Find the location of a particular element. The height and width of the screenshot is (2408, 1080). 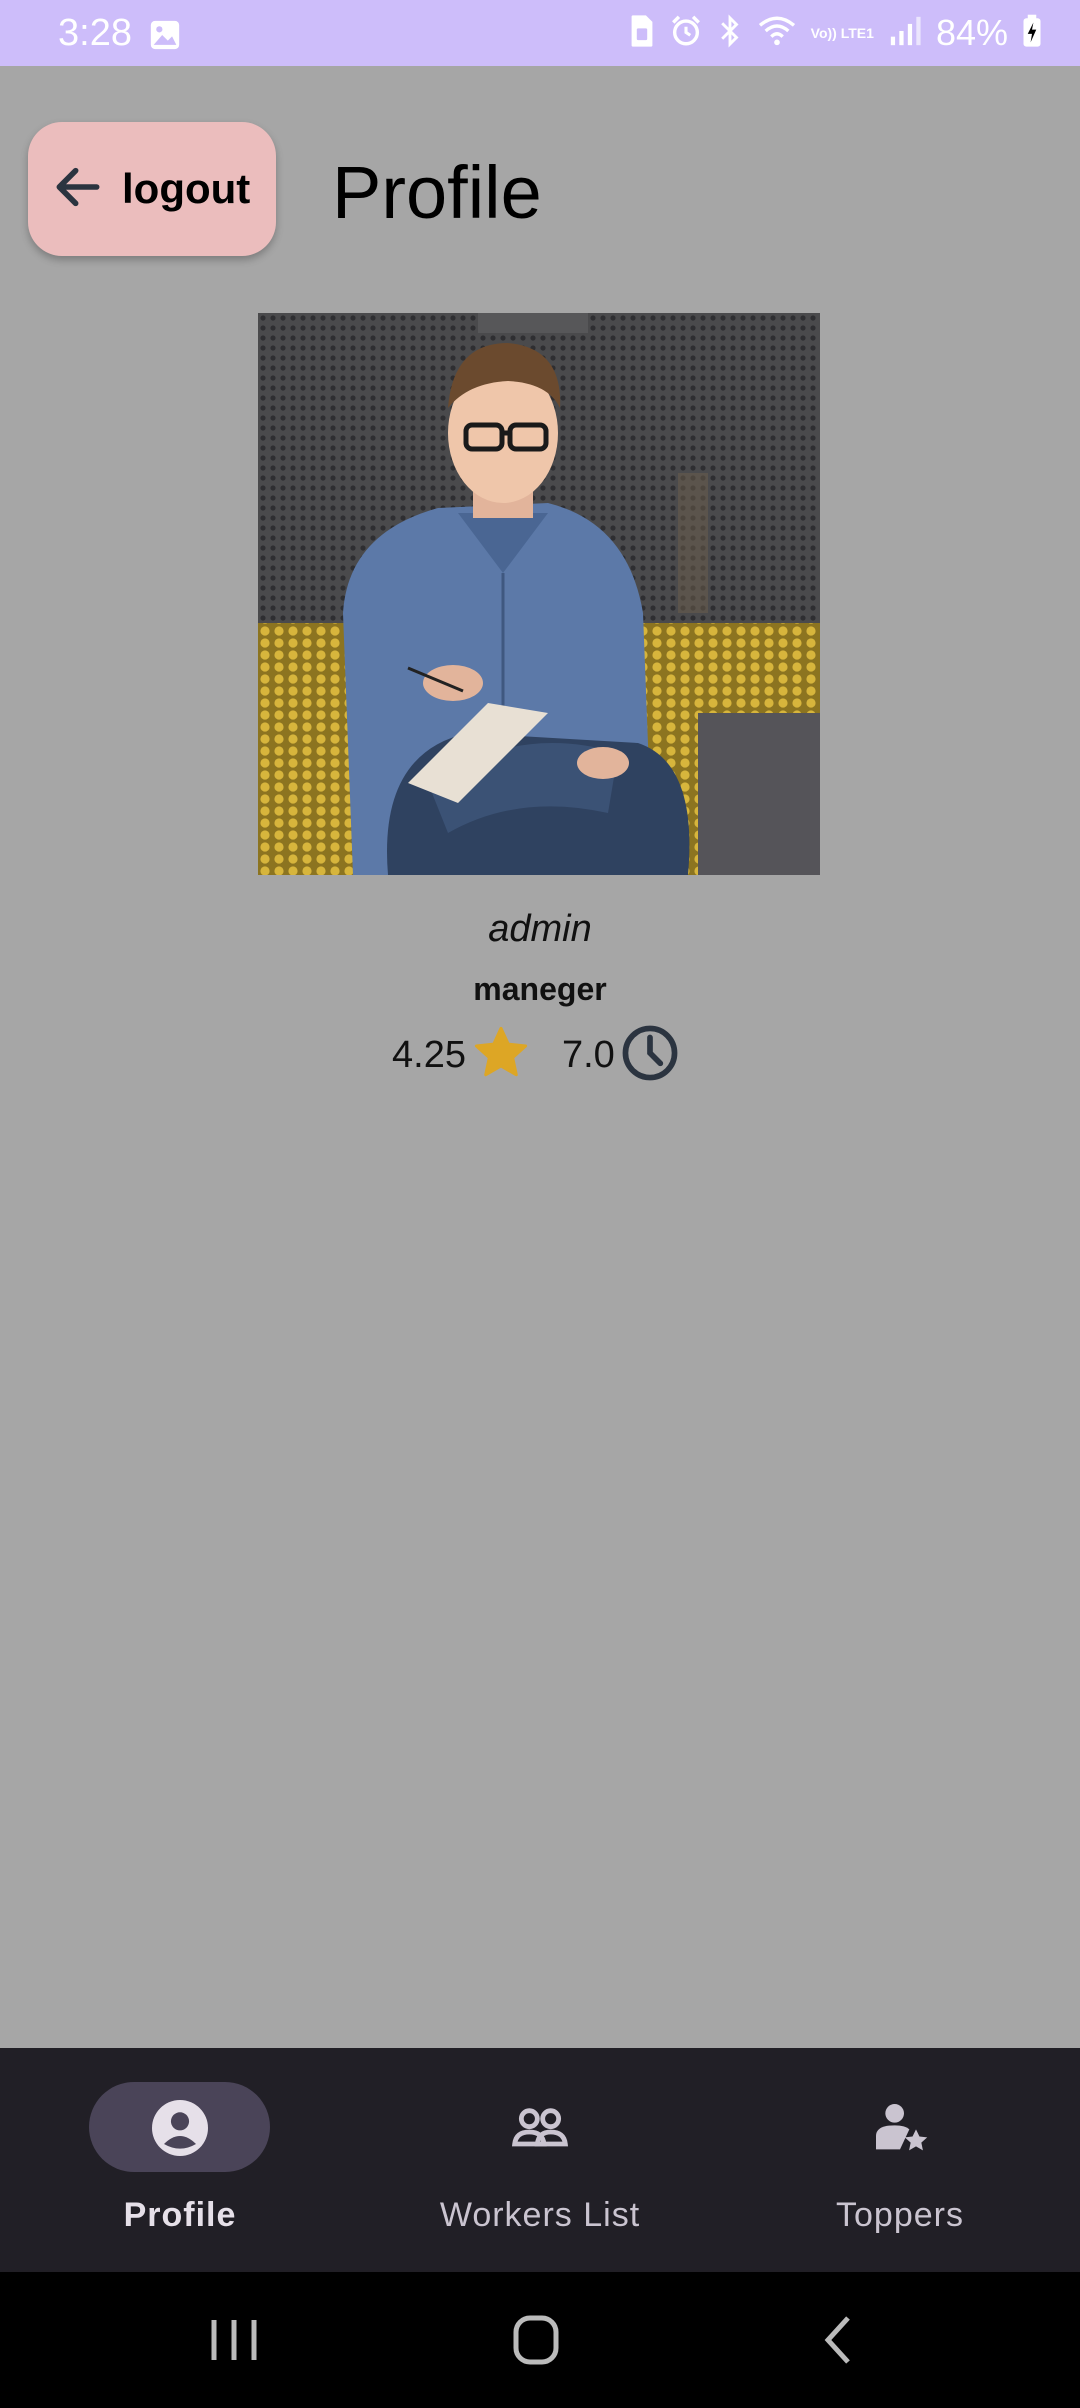

clock-icon is located at coordinates (650, 1055).